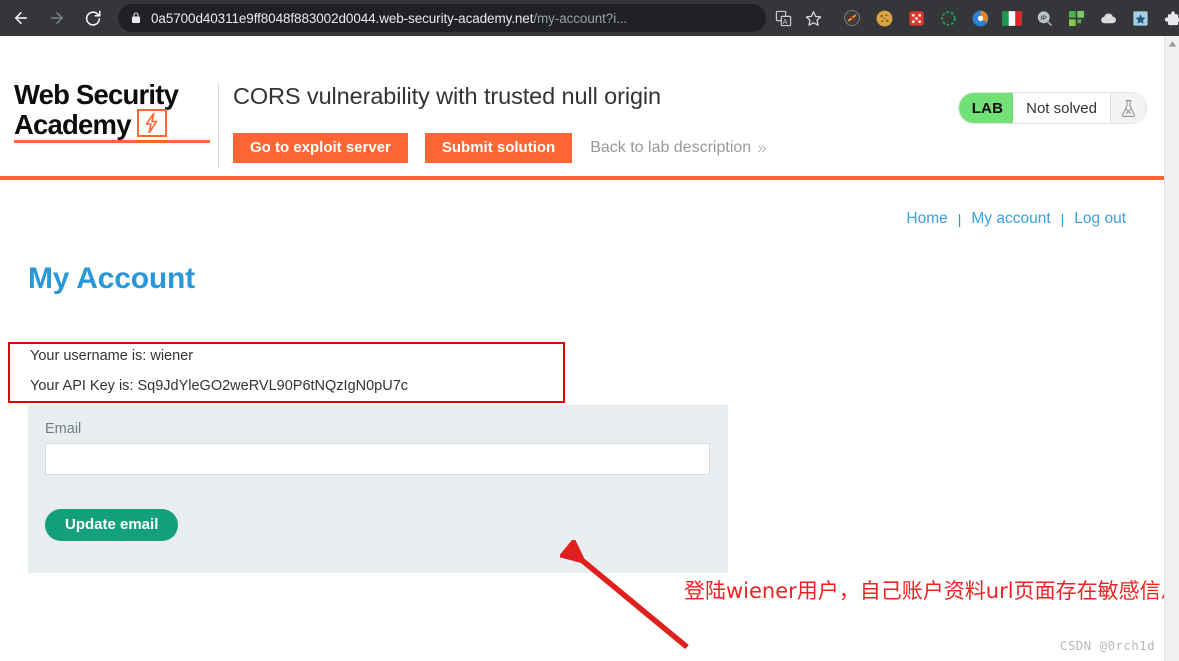 The height and width of the screenshot is (661, 1179). I want to click on logo-line-2: Academy, so click(72, 124).